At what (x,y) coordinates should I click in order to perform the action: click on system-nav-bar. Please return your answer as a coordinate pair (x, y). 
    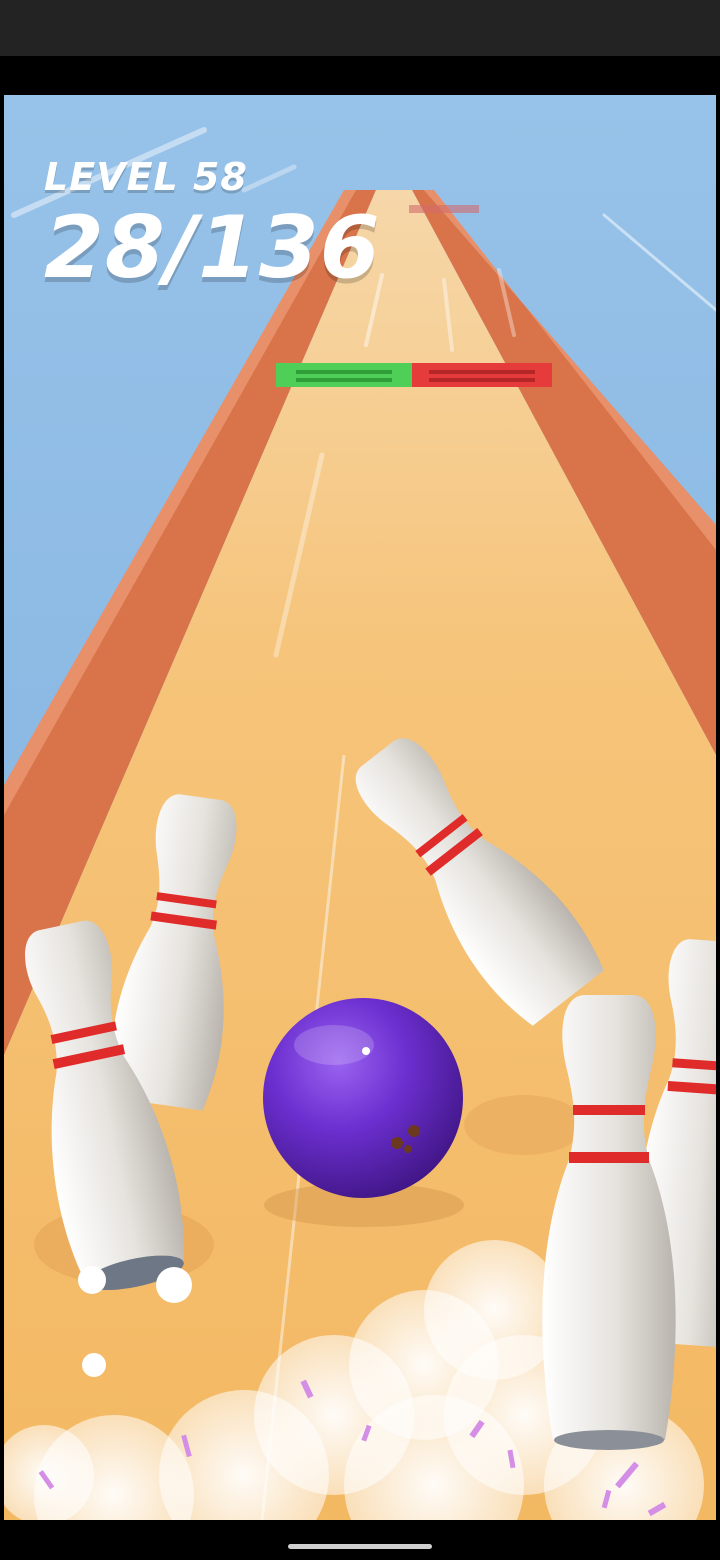
    Looking at the image, I should click on (360, 1540).